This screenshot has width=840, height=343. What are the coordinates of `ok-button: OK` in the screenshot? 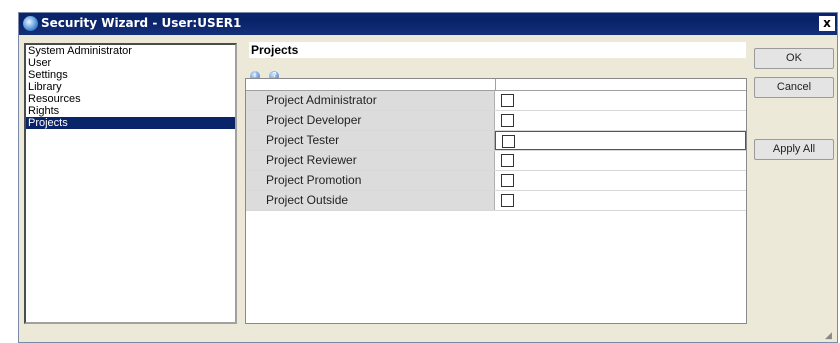 It's located at (794, 58).